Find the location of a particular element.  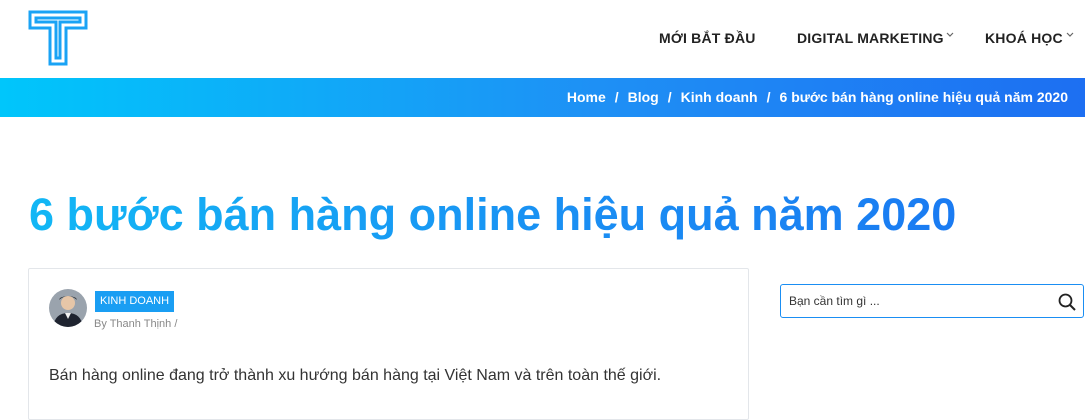

nav-item-label: KHOÁ HỌC is located at coordinates (1024, 38).